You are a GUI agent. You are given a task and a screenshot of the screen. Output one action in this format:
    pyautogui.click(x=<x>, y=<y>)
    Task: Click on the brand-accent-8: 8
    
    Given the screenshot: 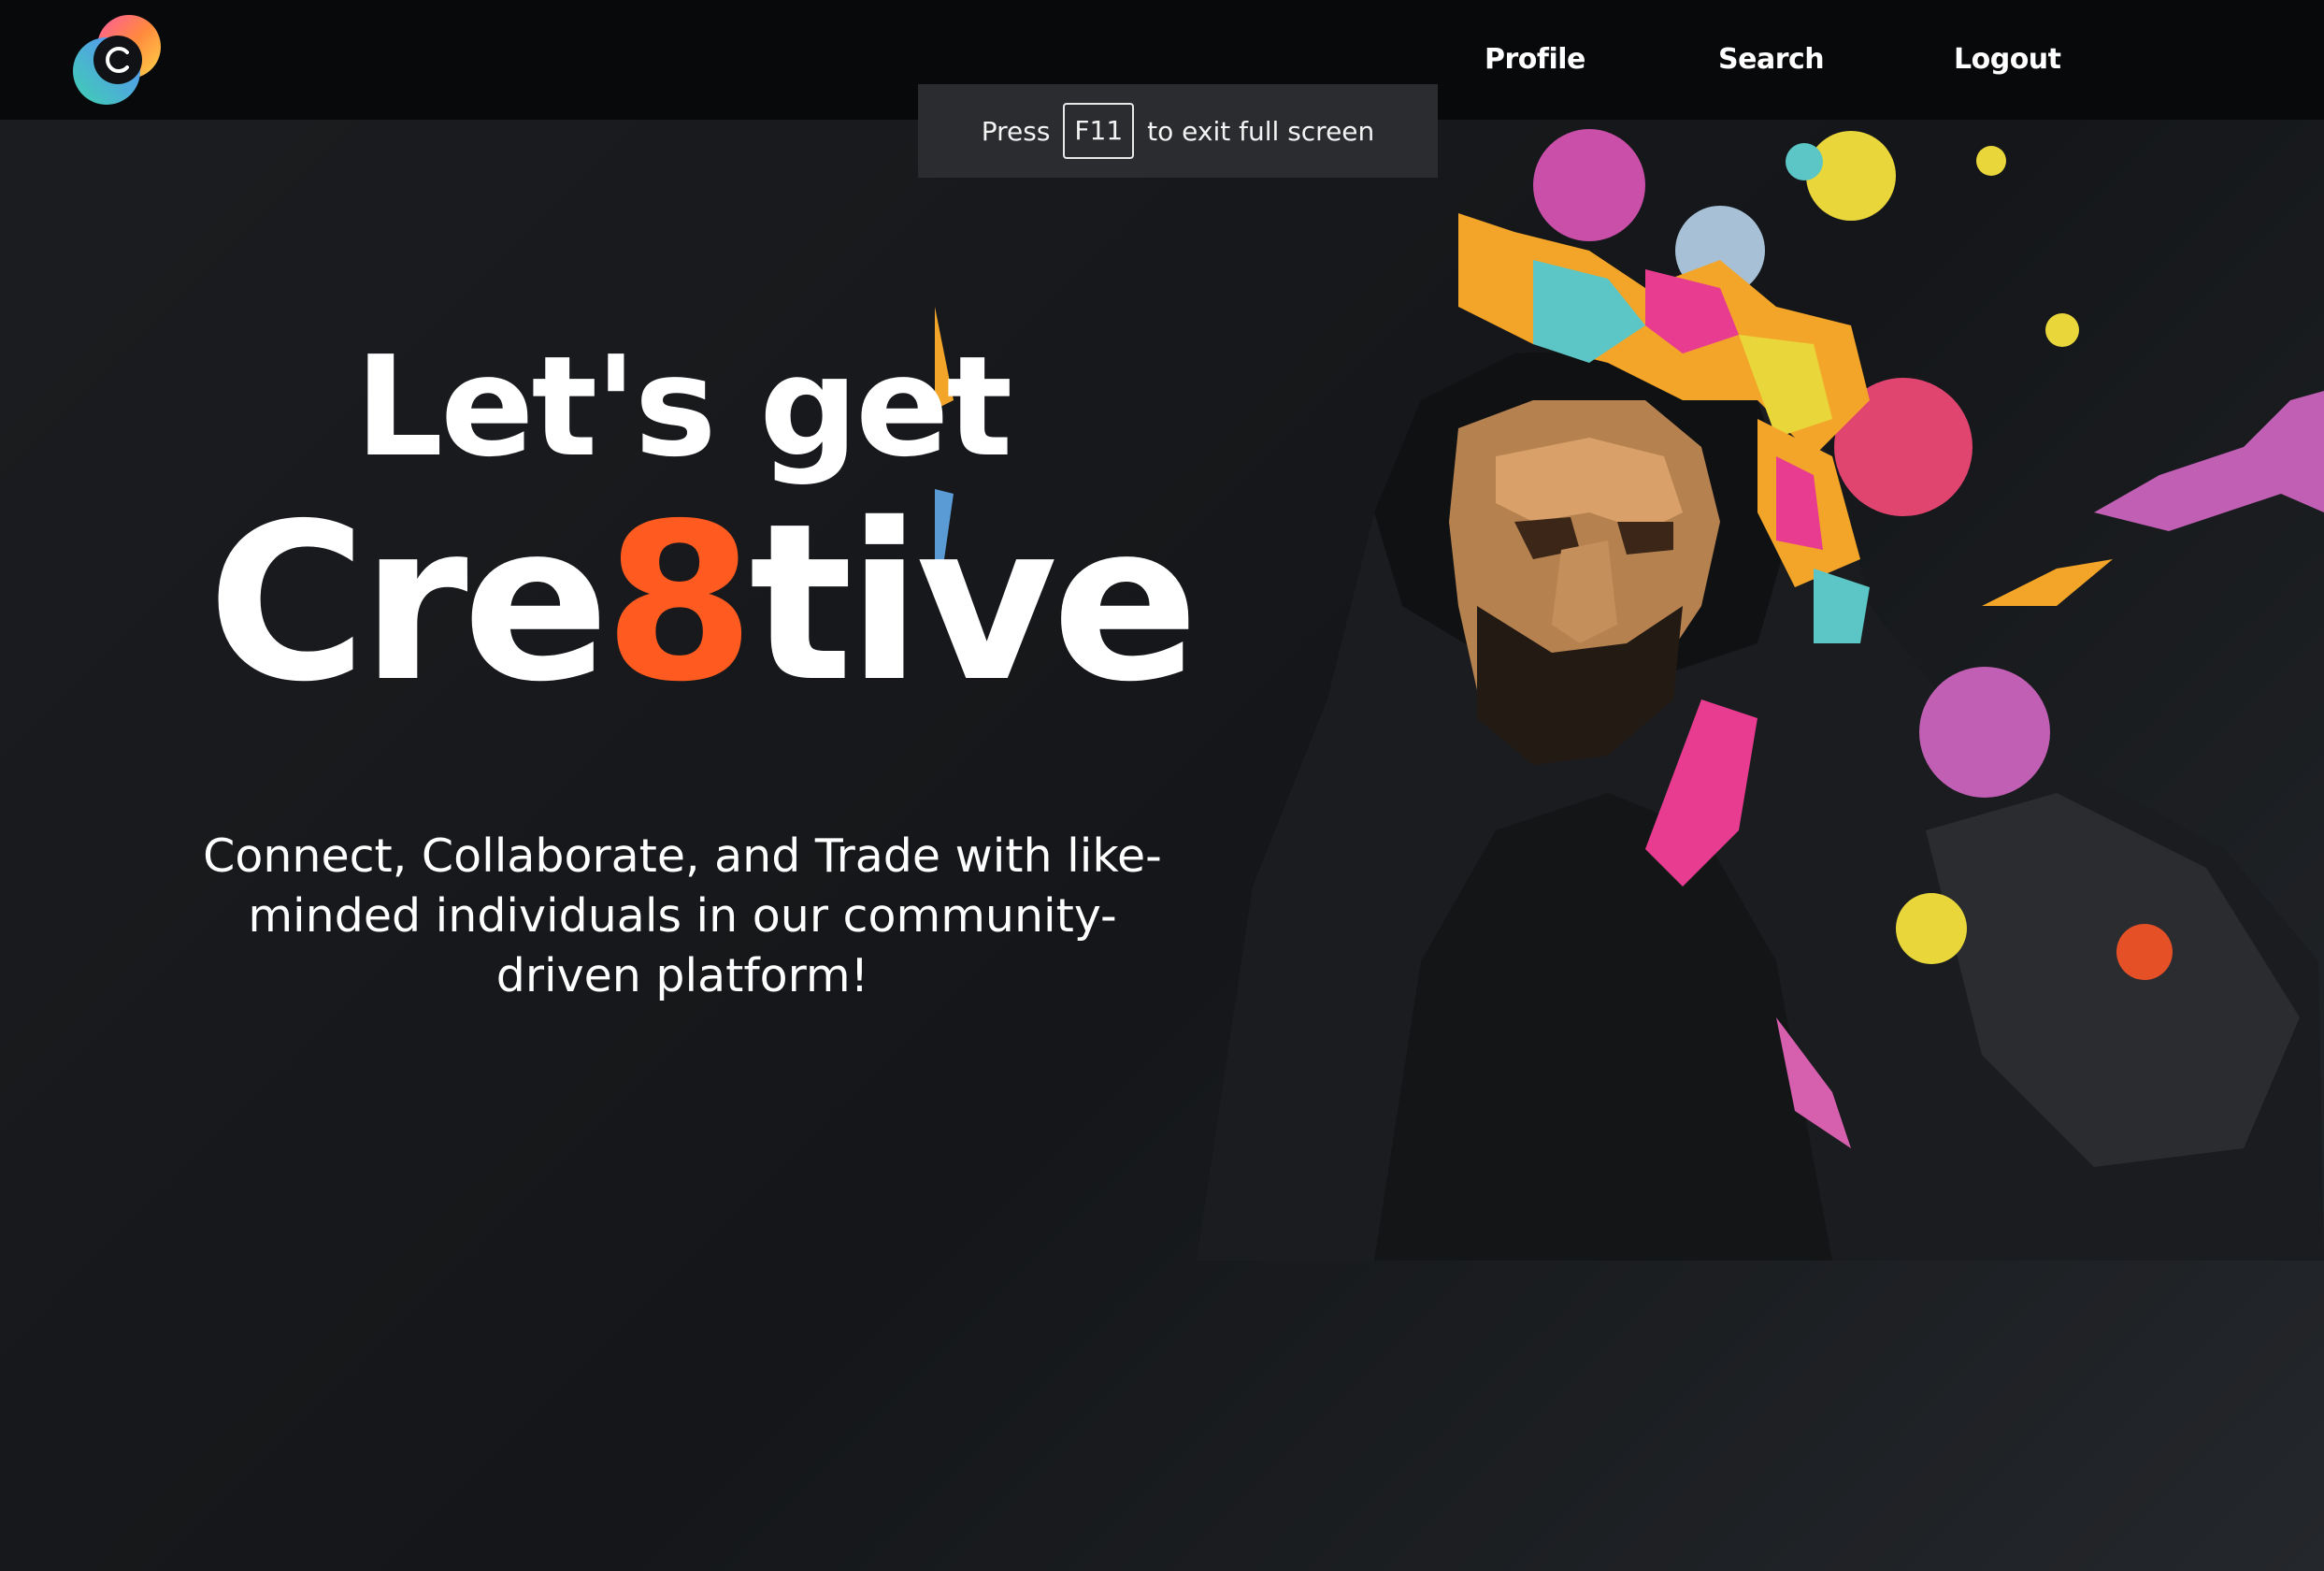 What is the action you would take?
    pyautogui.click(x=679, y=603)
    